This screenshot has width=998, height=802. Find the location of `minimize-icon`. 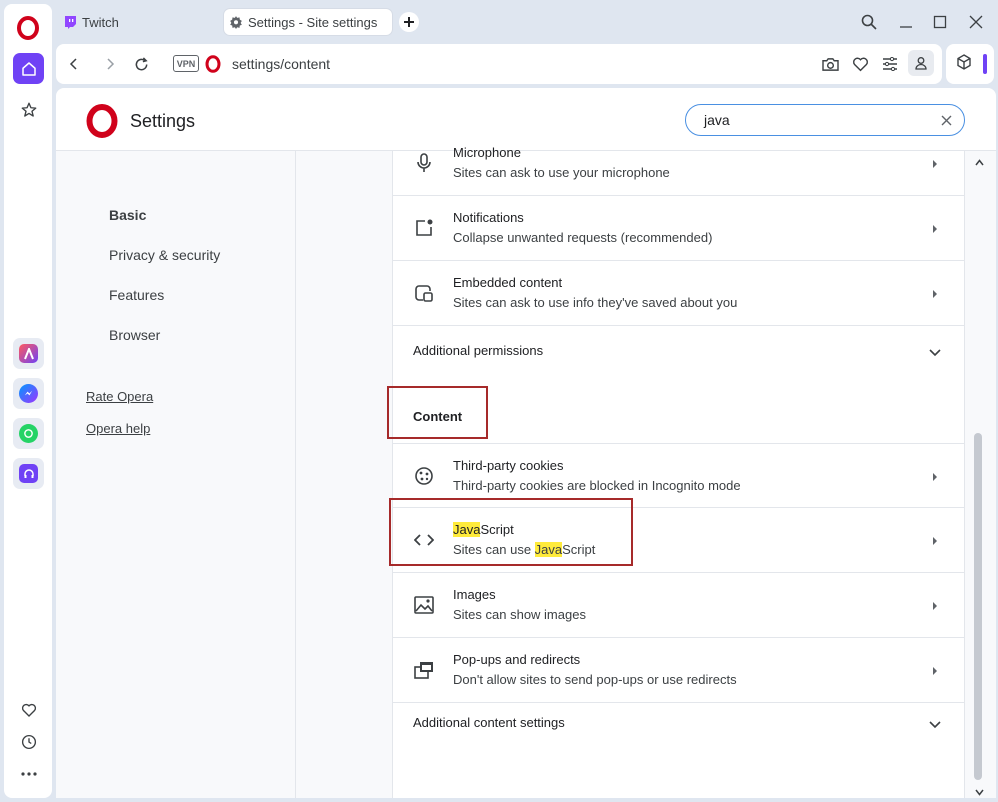

minimize-icon is located at coordinates (906, 22).